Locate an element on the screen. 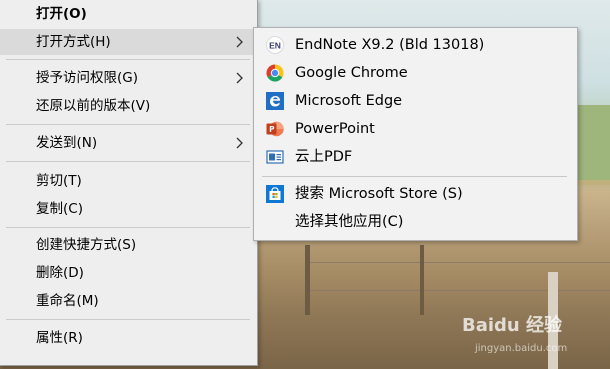 The height and width of the screenshot is (369, 610). submenu-item-label: EndNote X9.2 (Bld 13018) is located at coordinates (390, 45).